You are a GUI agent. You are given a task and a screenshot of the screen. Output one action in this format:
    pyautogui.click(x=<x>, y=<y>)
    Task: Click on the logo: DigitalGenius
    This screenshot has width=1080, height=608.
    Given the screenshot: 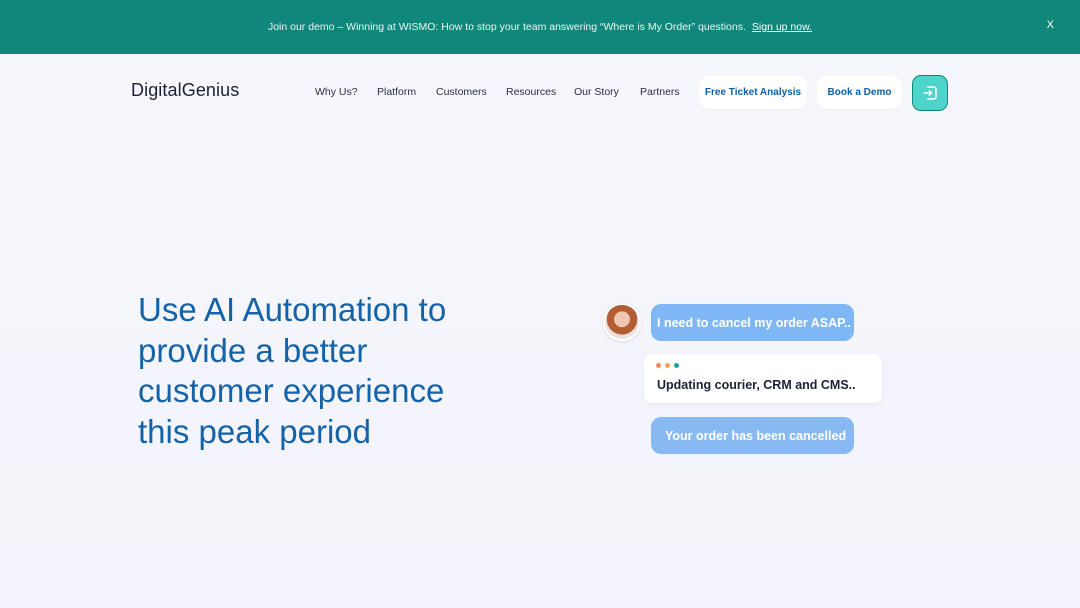 What is the action you would take?
    pyautogui.click(x=185, y=90)
    